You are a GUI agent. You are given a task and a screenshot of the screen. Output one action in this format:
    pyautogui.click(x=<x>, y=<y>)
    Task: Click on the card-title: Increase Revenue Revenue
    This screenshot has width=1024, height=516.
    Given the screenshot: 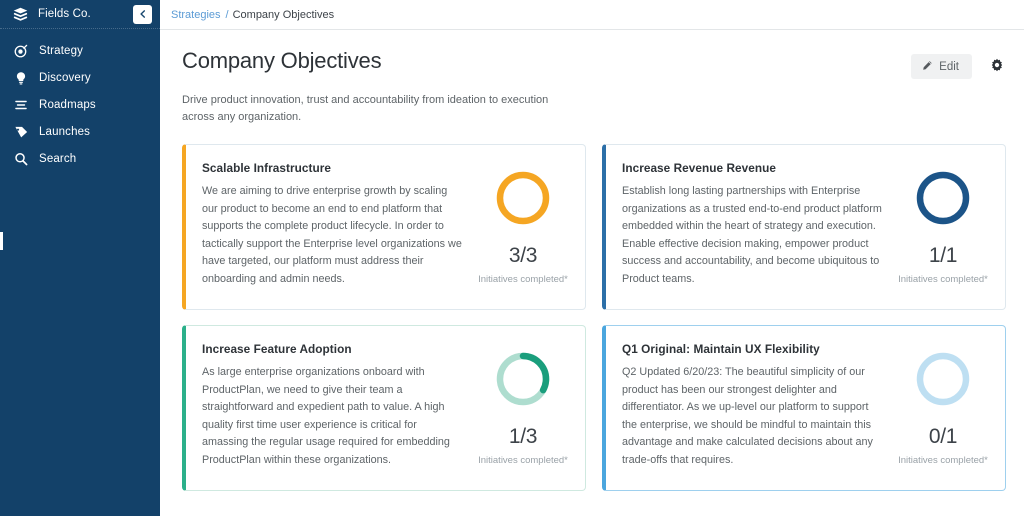 What is the action you would take?
    pyautogui.click(x=699, y=168)
    